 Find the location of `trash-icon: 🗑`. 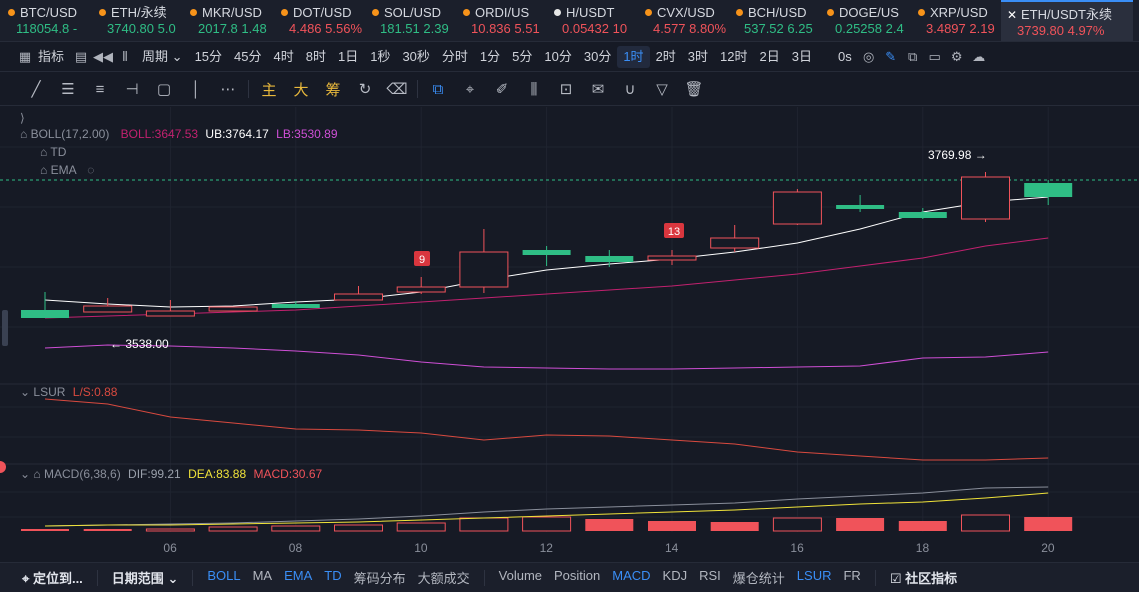

trash-icon: 🗑 is located at coordinates (694, 89).